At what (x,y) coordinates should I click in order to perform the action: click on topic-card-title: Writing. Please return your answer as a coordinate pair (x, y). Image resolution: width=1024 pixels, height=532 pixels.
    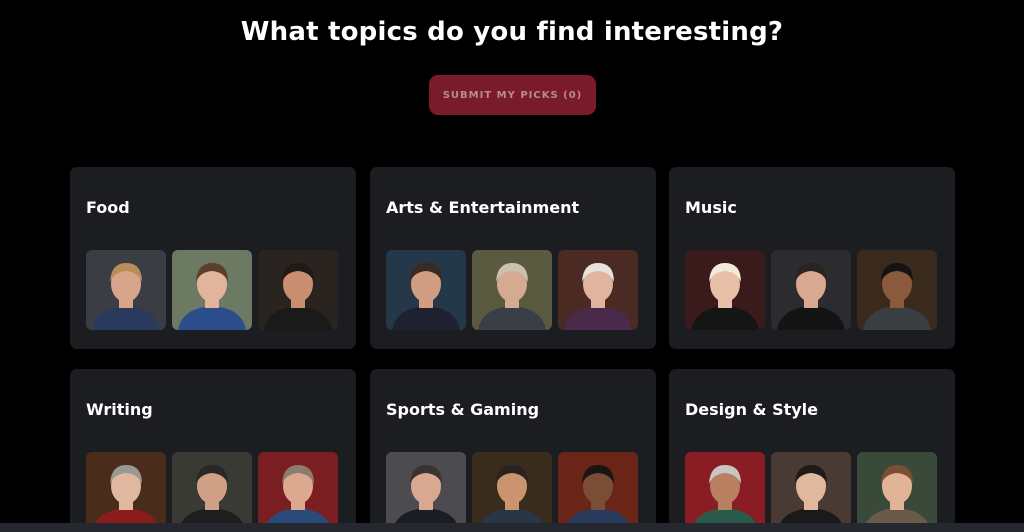
    Looking at the image, I should click on (119, 409).